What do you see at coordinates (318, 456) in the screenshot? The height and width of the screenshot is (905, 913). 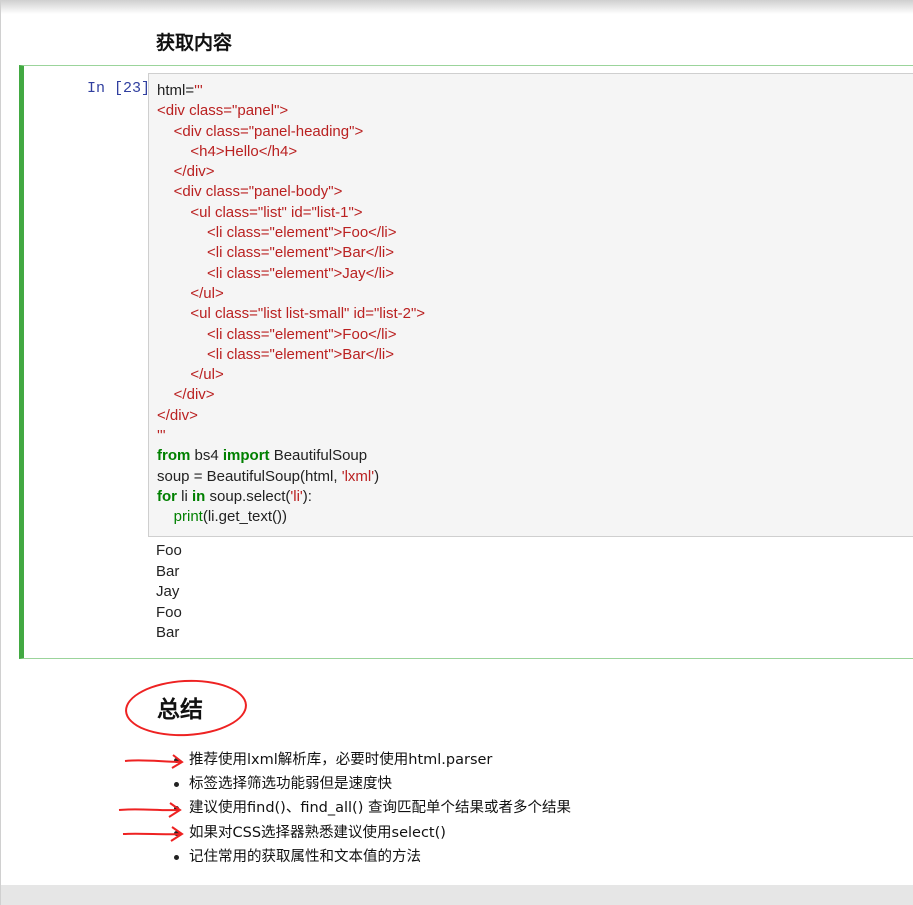 I see `code-token: BeautifulSoup` at bounding box center [318, 456].